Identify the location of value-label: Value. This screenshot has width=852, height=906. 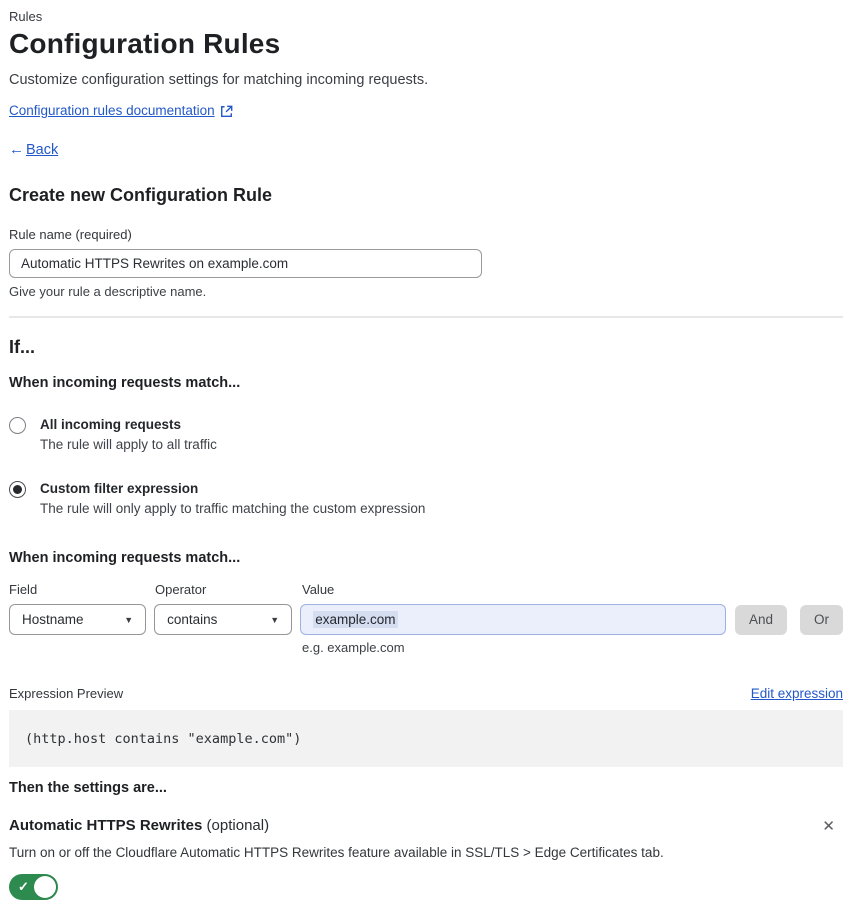
(318, 589).